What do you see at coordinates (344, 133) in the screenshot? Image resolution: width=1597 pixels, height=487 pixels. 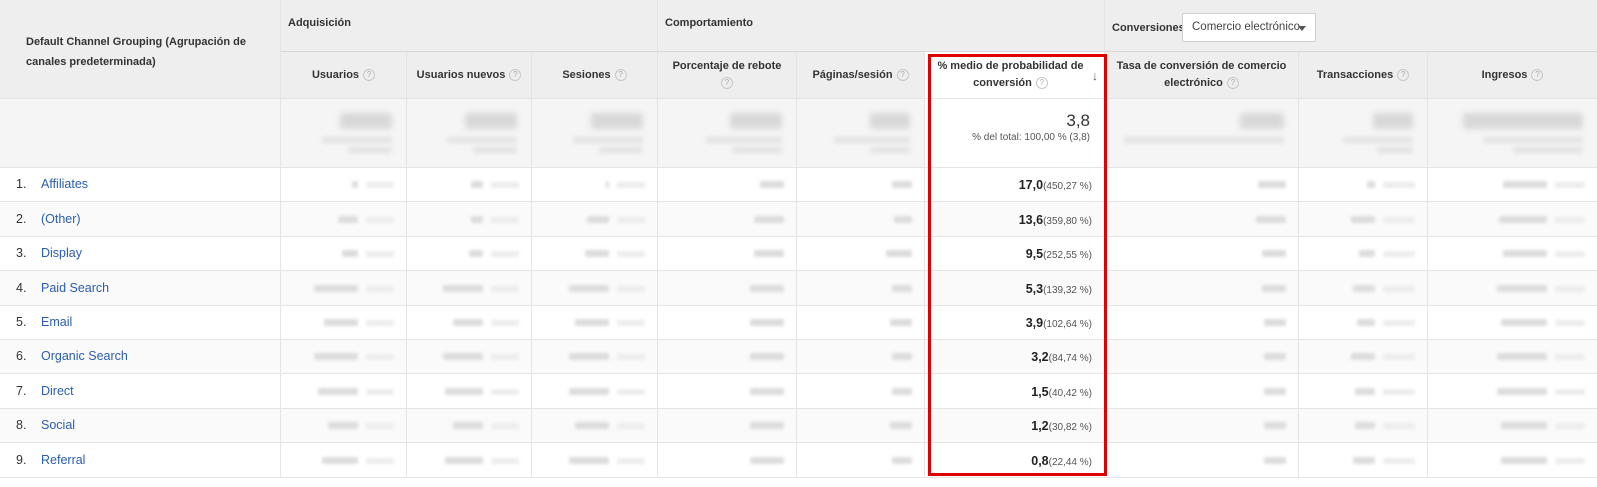 I see `totals-usuarios` at bounding box center [344, 133].